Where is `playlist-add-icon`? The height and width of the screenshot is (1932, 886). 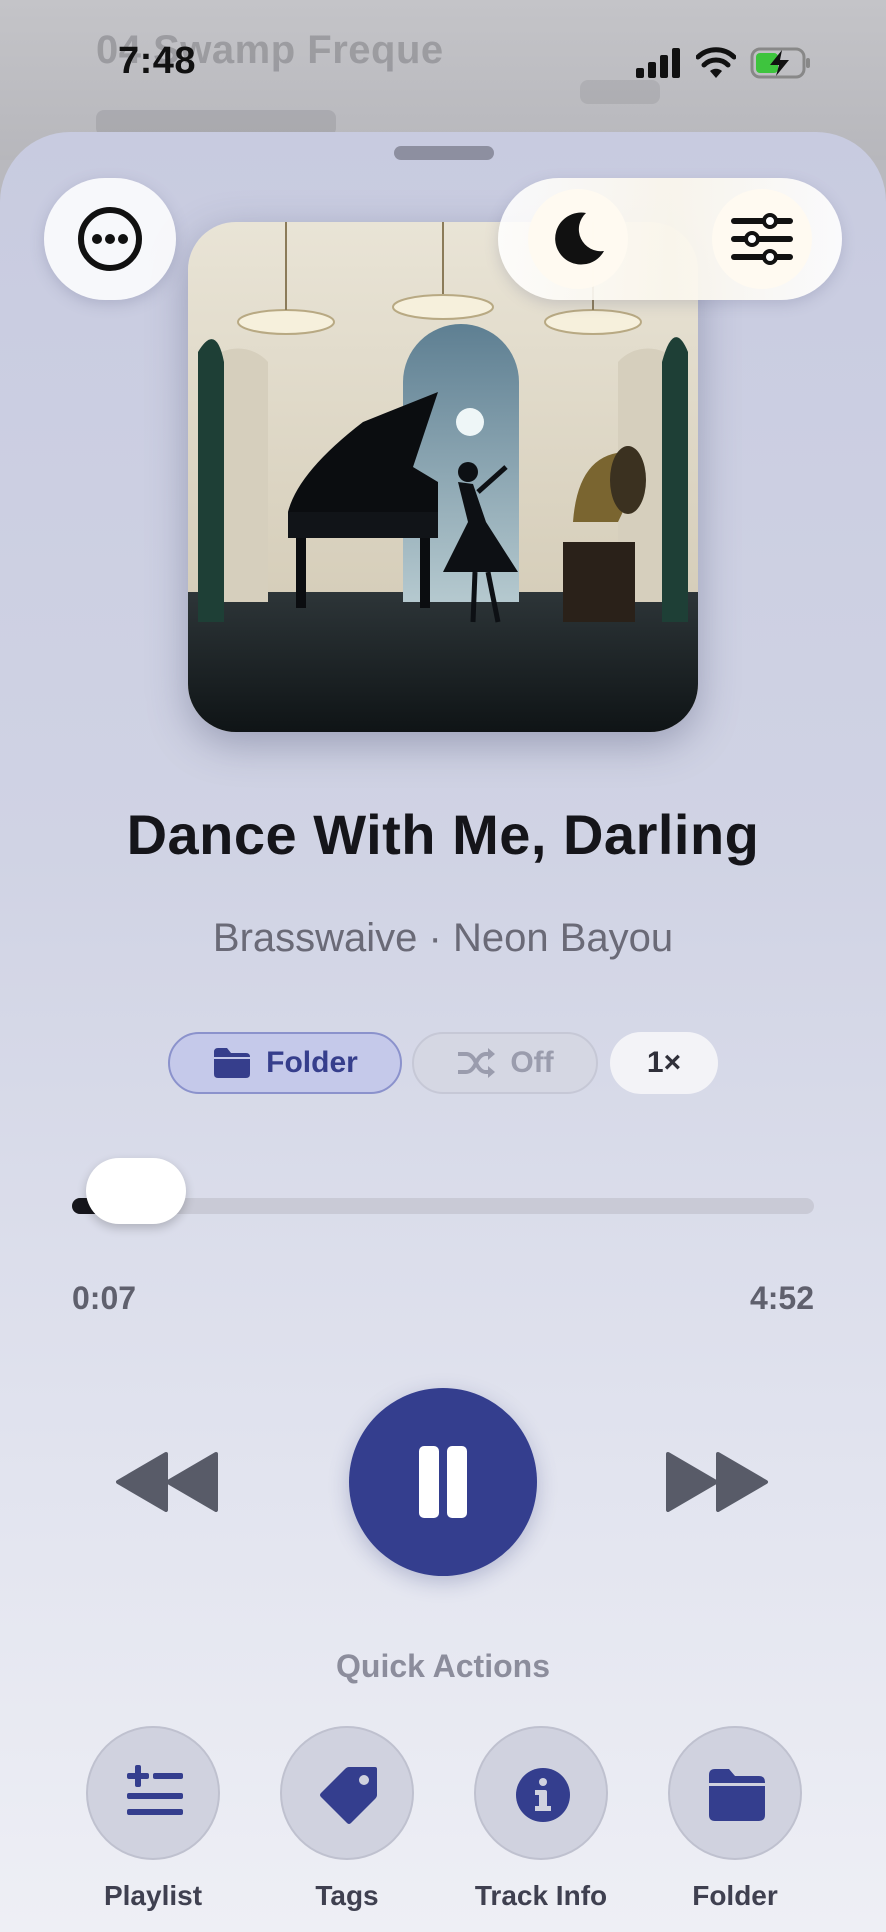
playlist-add-icon is located at coordinates (155, 1790).